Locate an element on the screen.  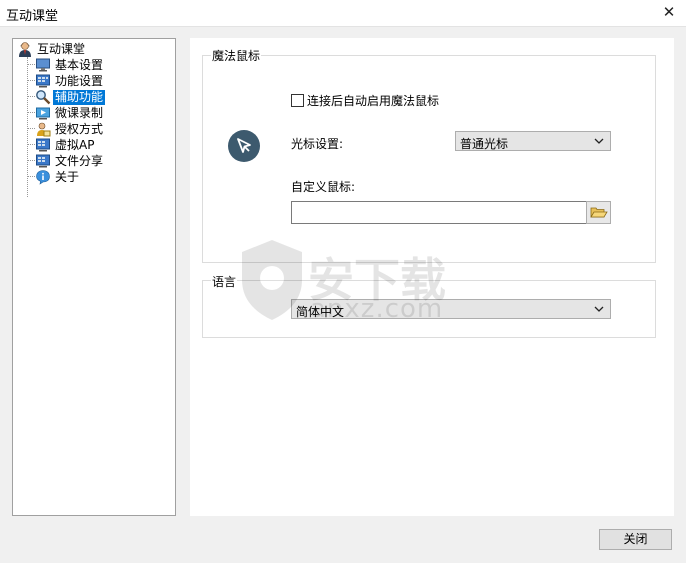
tree-item-function-settings: 功能设置 is located at coordinates (70, 81).